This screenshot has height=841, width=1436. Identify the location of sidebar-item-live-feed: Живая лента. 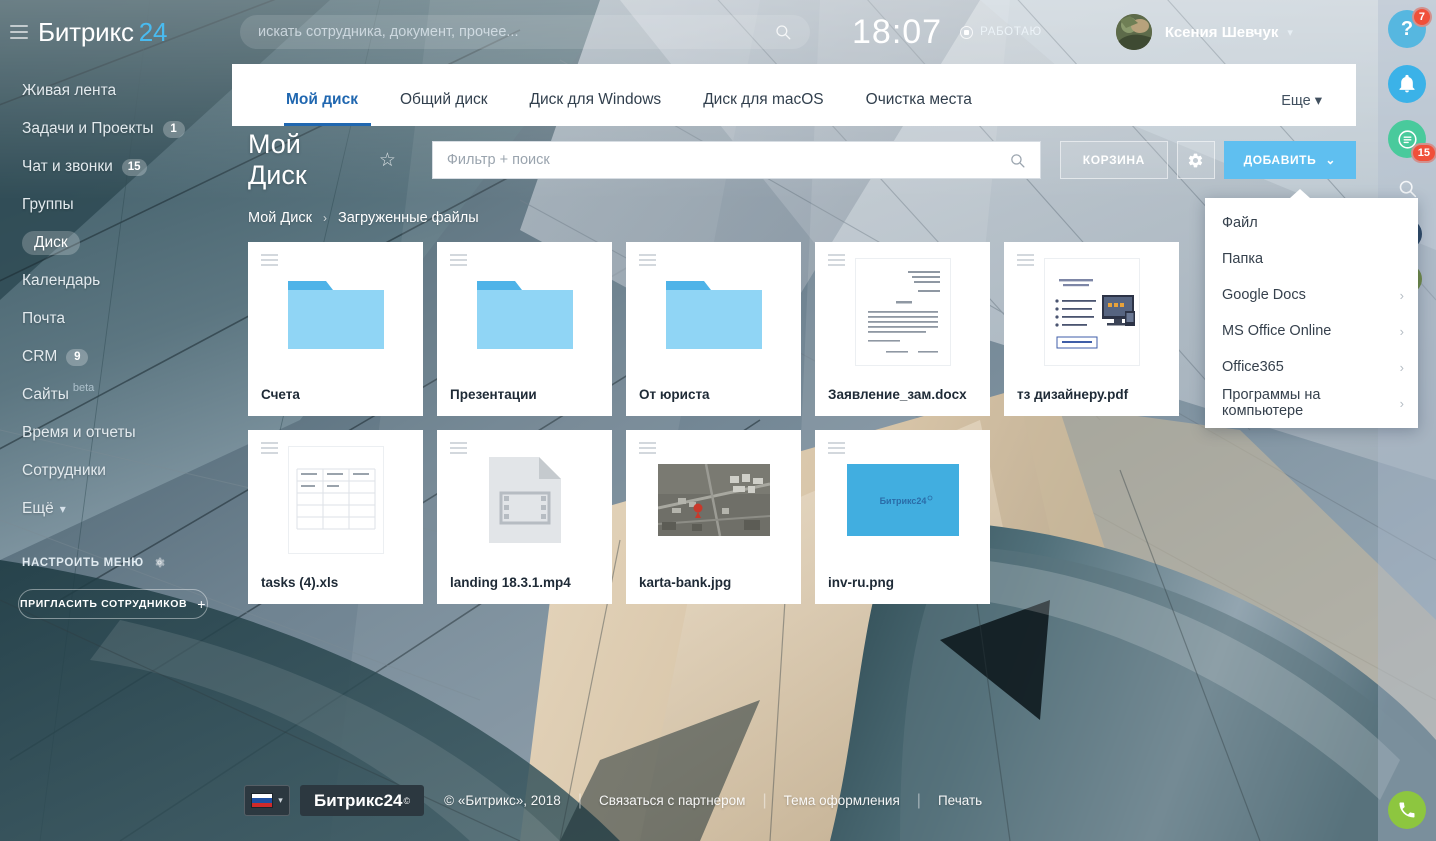
(116, 91).